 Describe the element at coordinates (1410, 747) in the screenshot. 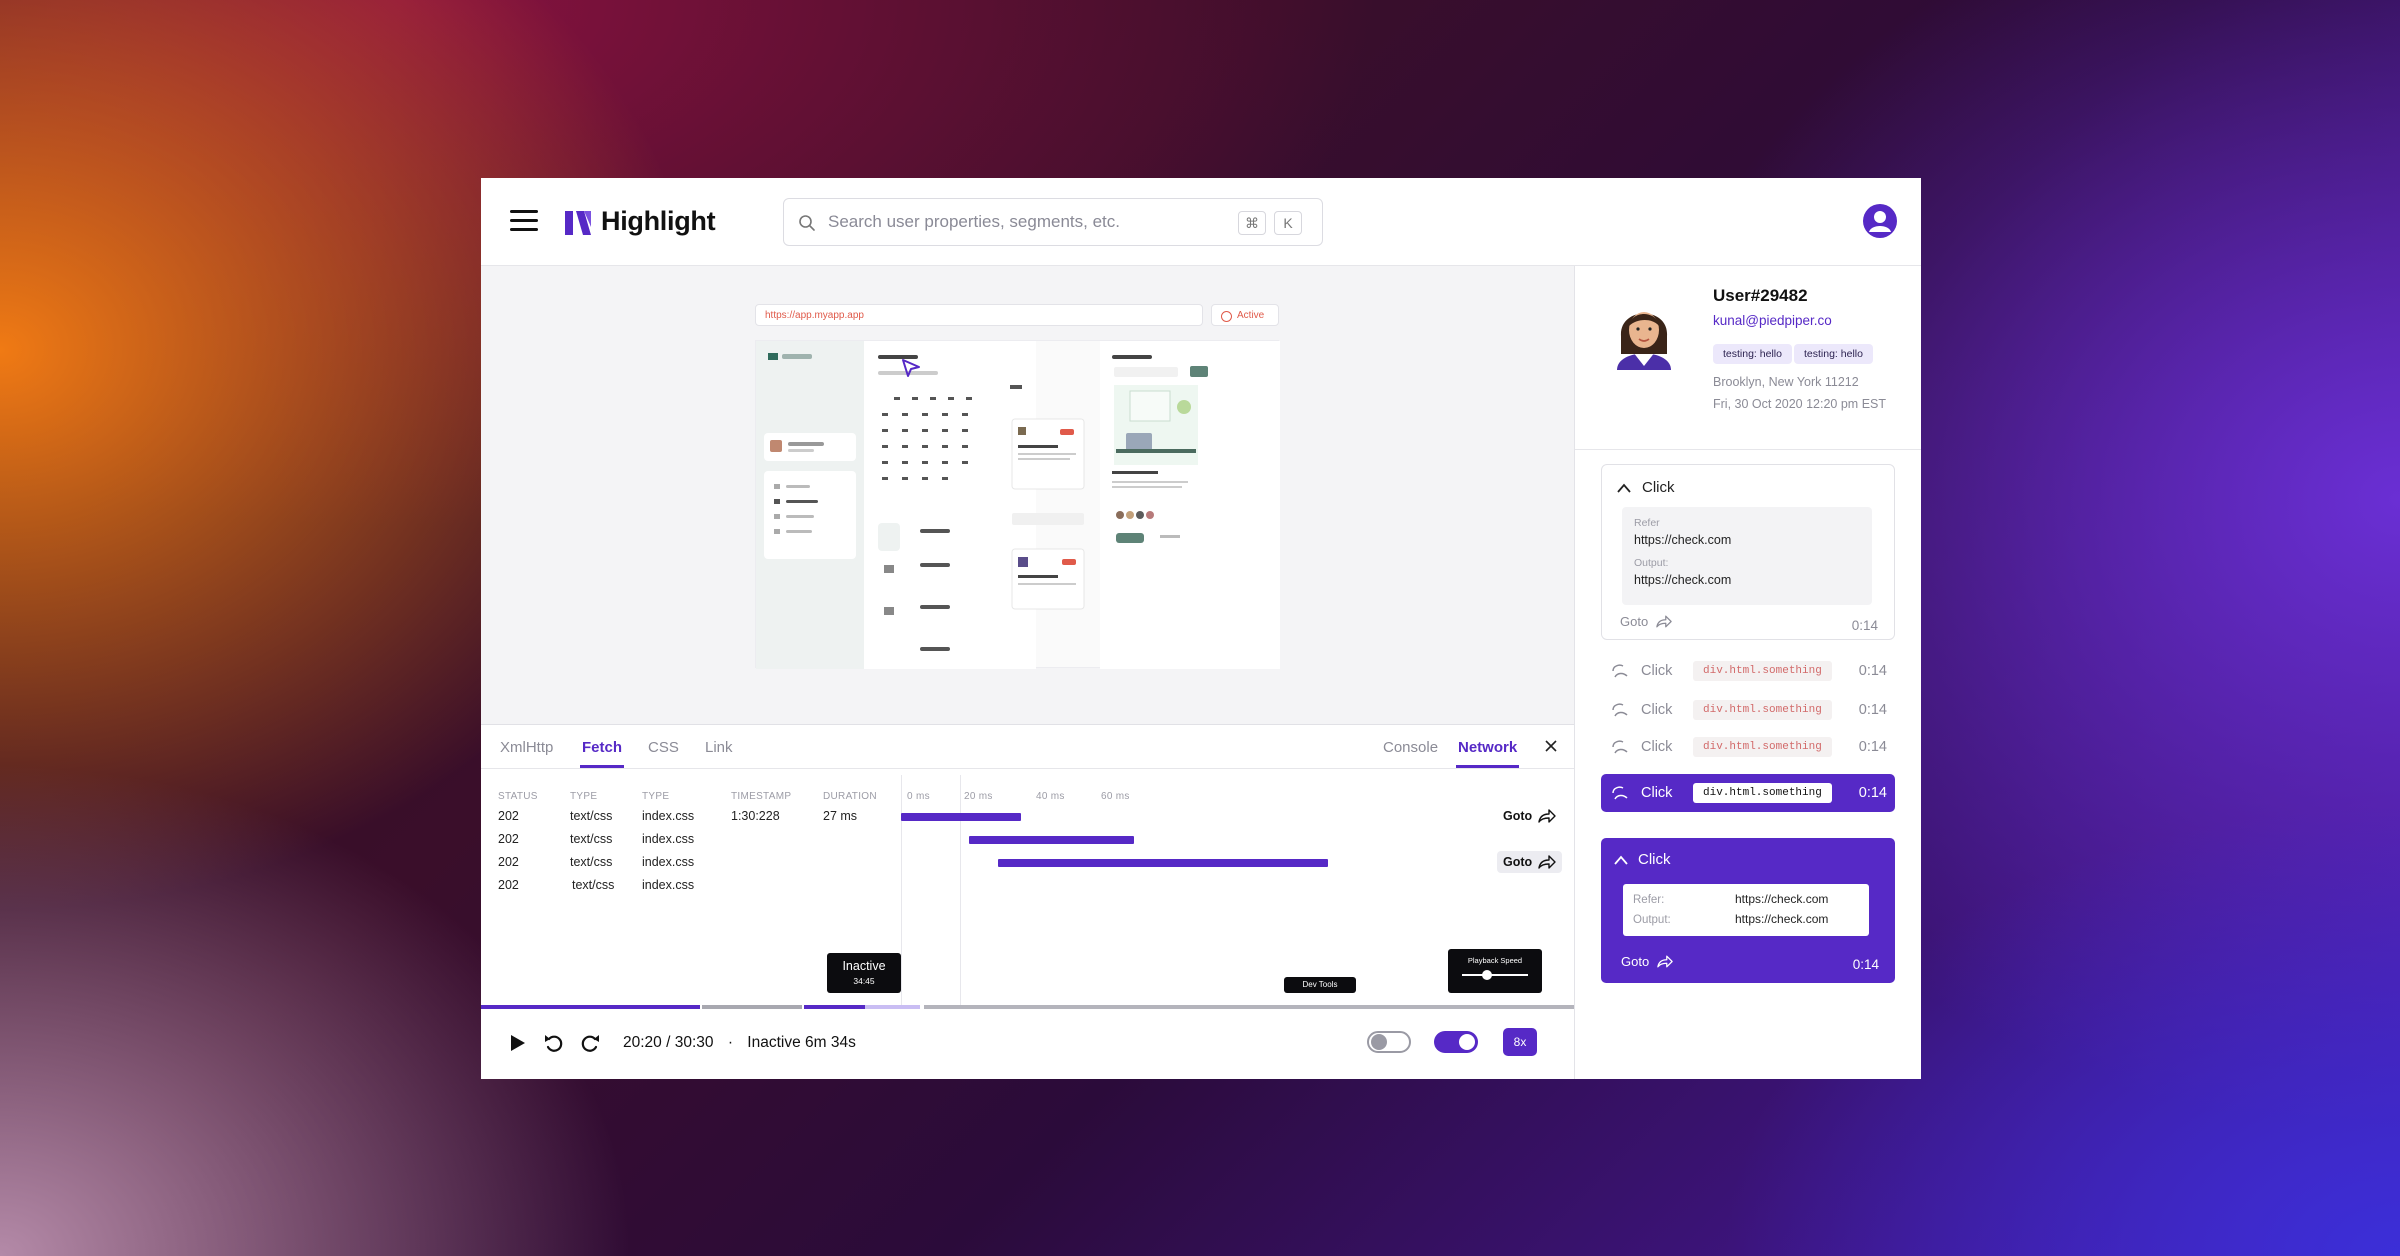

I see `tab-console: Console` at that location.